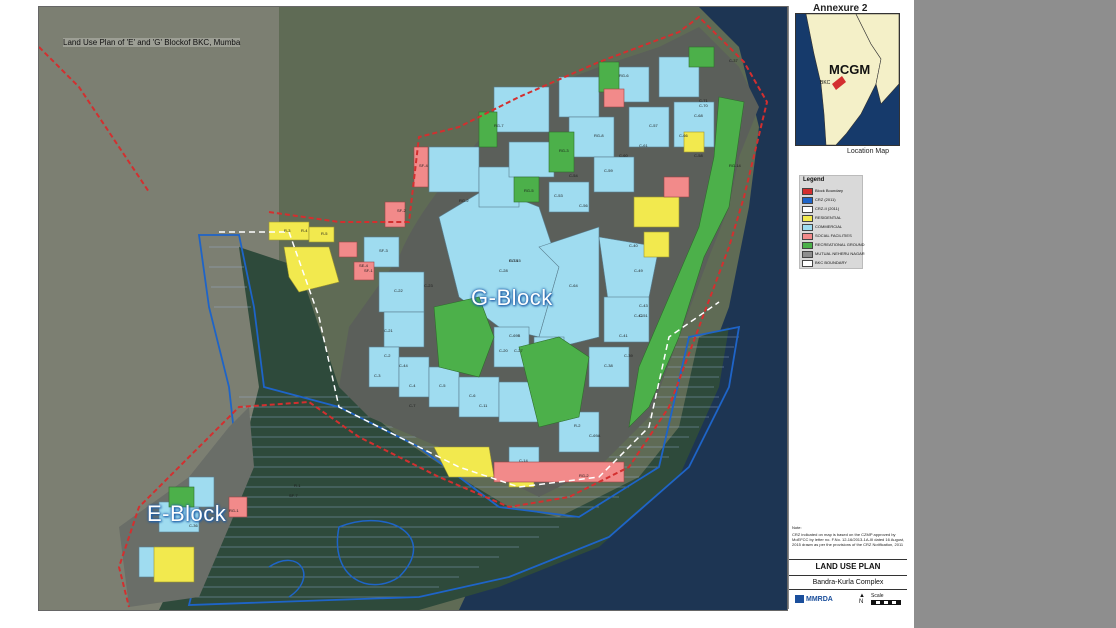  What do you see at coordinates (368, 270) in the screenshot?
I see `plot-label: SF-1` at bounding box center [368, 270].